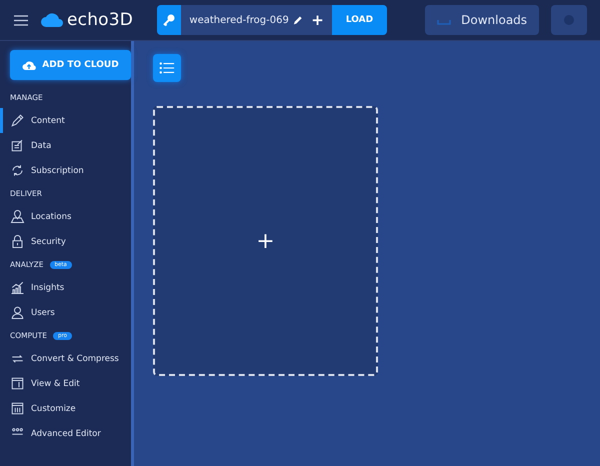 This screenshot has width=600, height=466. I want to click on app-name: echo3D, so click(100, 20).